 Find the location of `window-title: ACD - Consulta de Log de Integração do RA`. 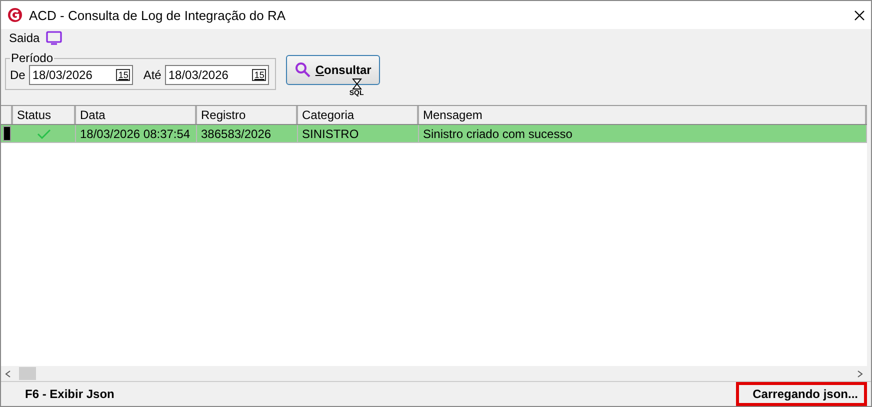

window-title: ACD - Consulta de Log de Integração do RA is located at coordinates (158, 15).